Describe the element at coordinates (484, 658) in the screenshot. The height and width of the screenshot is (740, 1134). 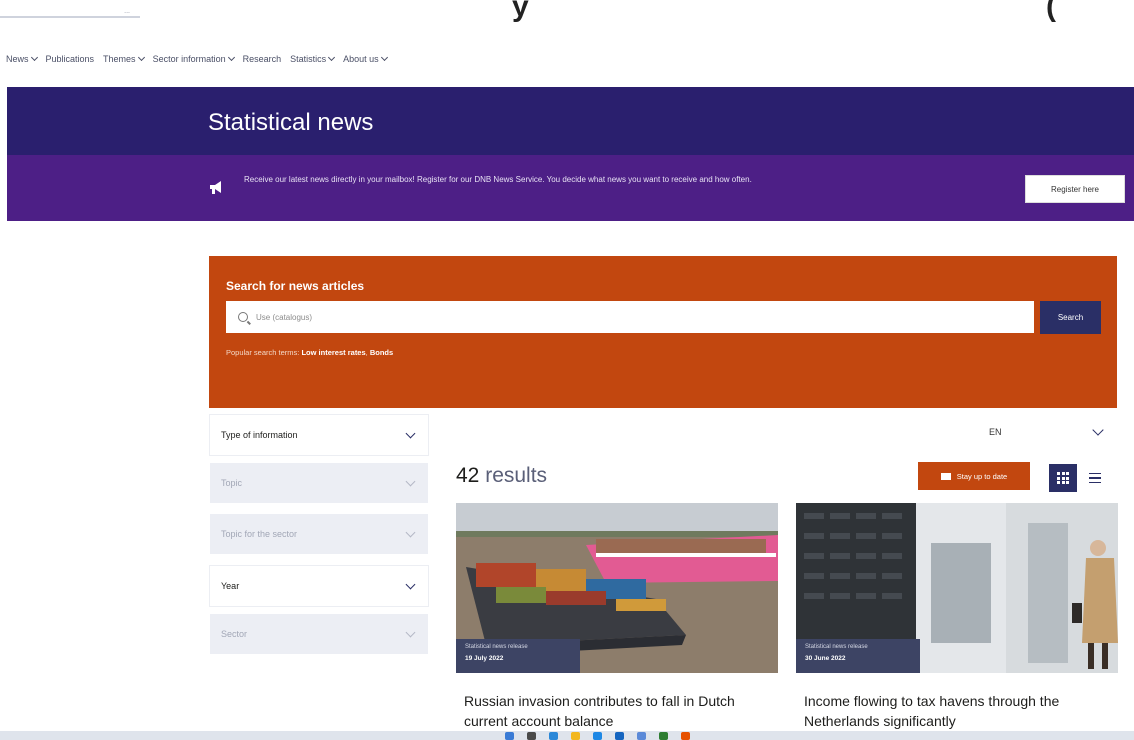
I see `news-card-date: 19 July 2022` at that location.